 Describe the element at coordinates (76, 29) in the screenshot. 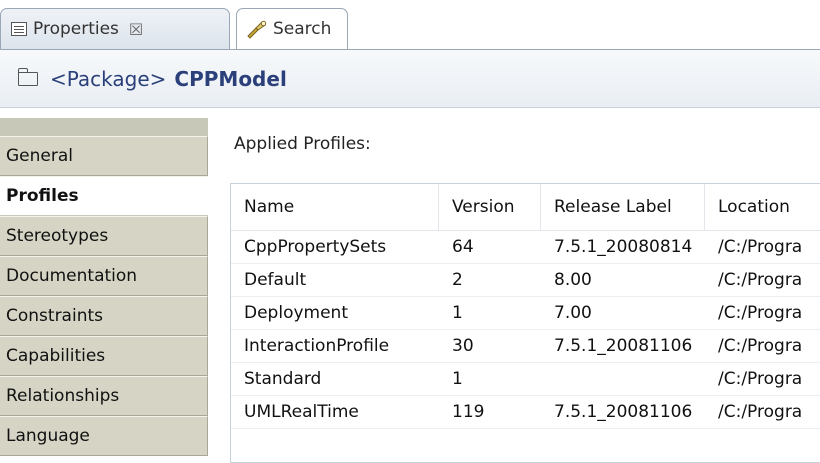

I see `tab-properties-label: Properties` at that location.